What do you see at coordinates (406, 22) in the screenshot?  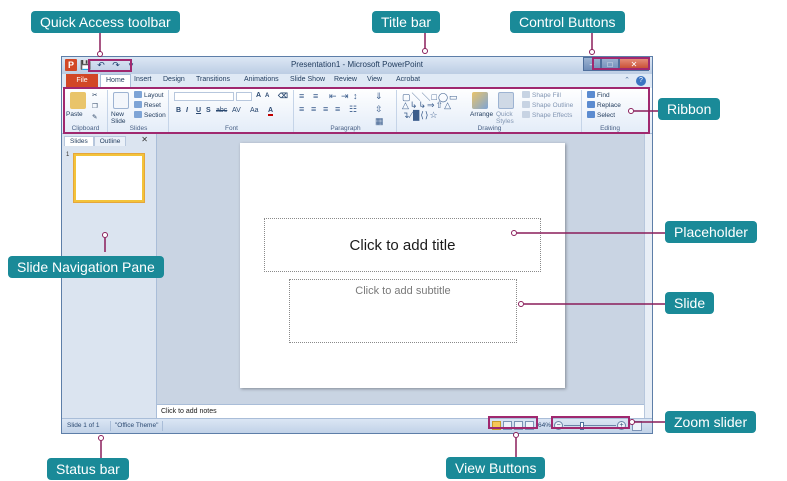 I see `callout-title-bar: Title bar` at bounding box center [406, 22].